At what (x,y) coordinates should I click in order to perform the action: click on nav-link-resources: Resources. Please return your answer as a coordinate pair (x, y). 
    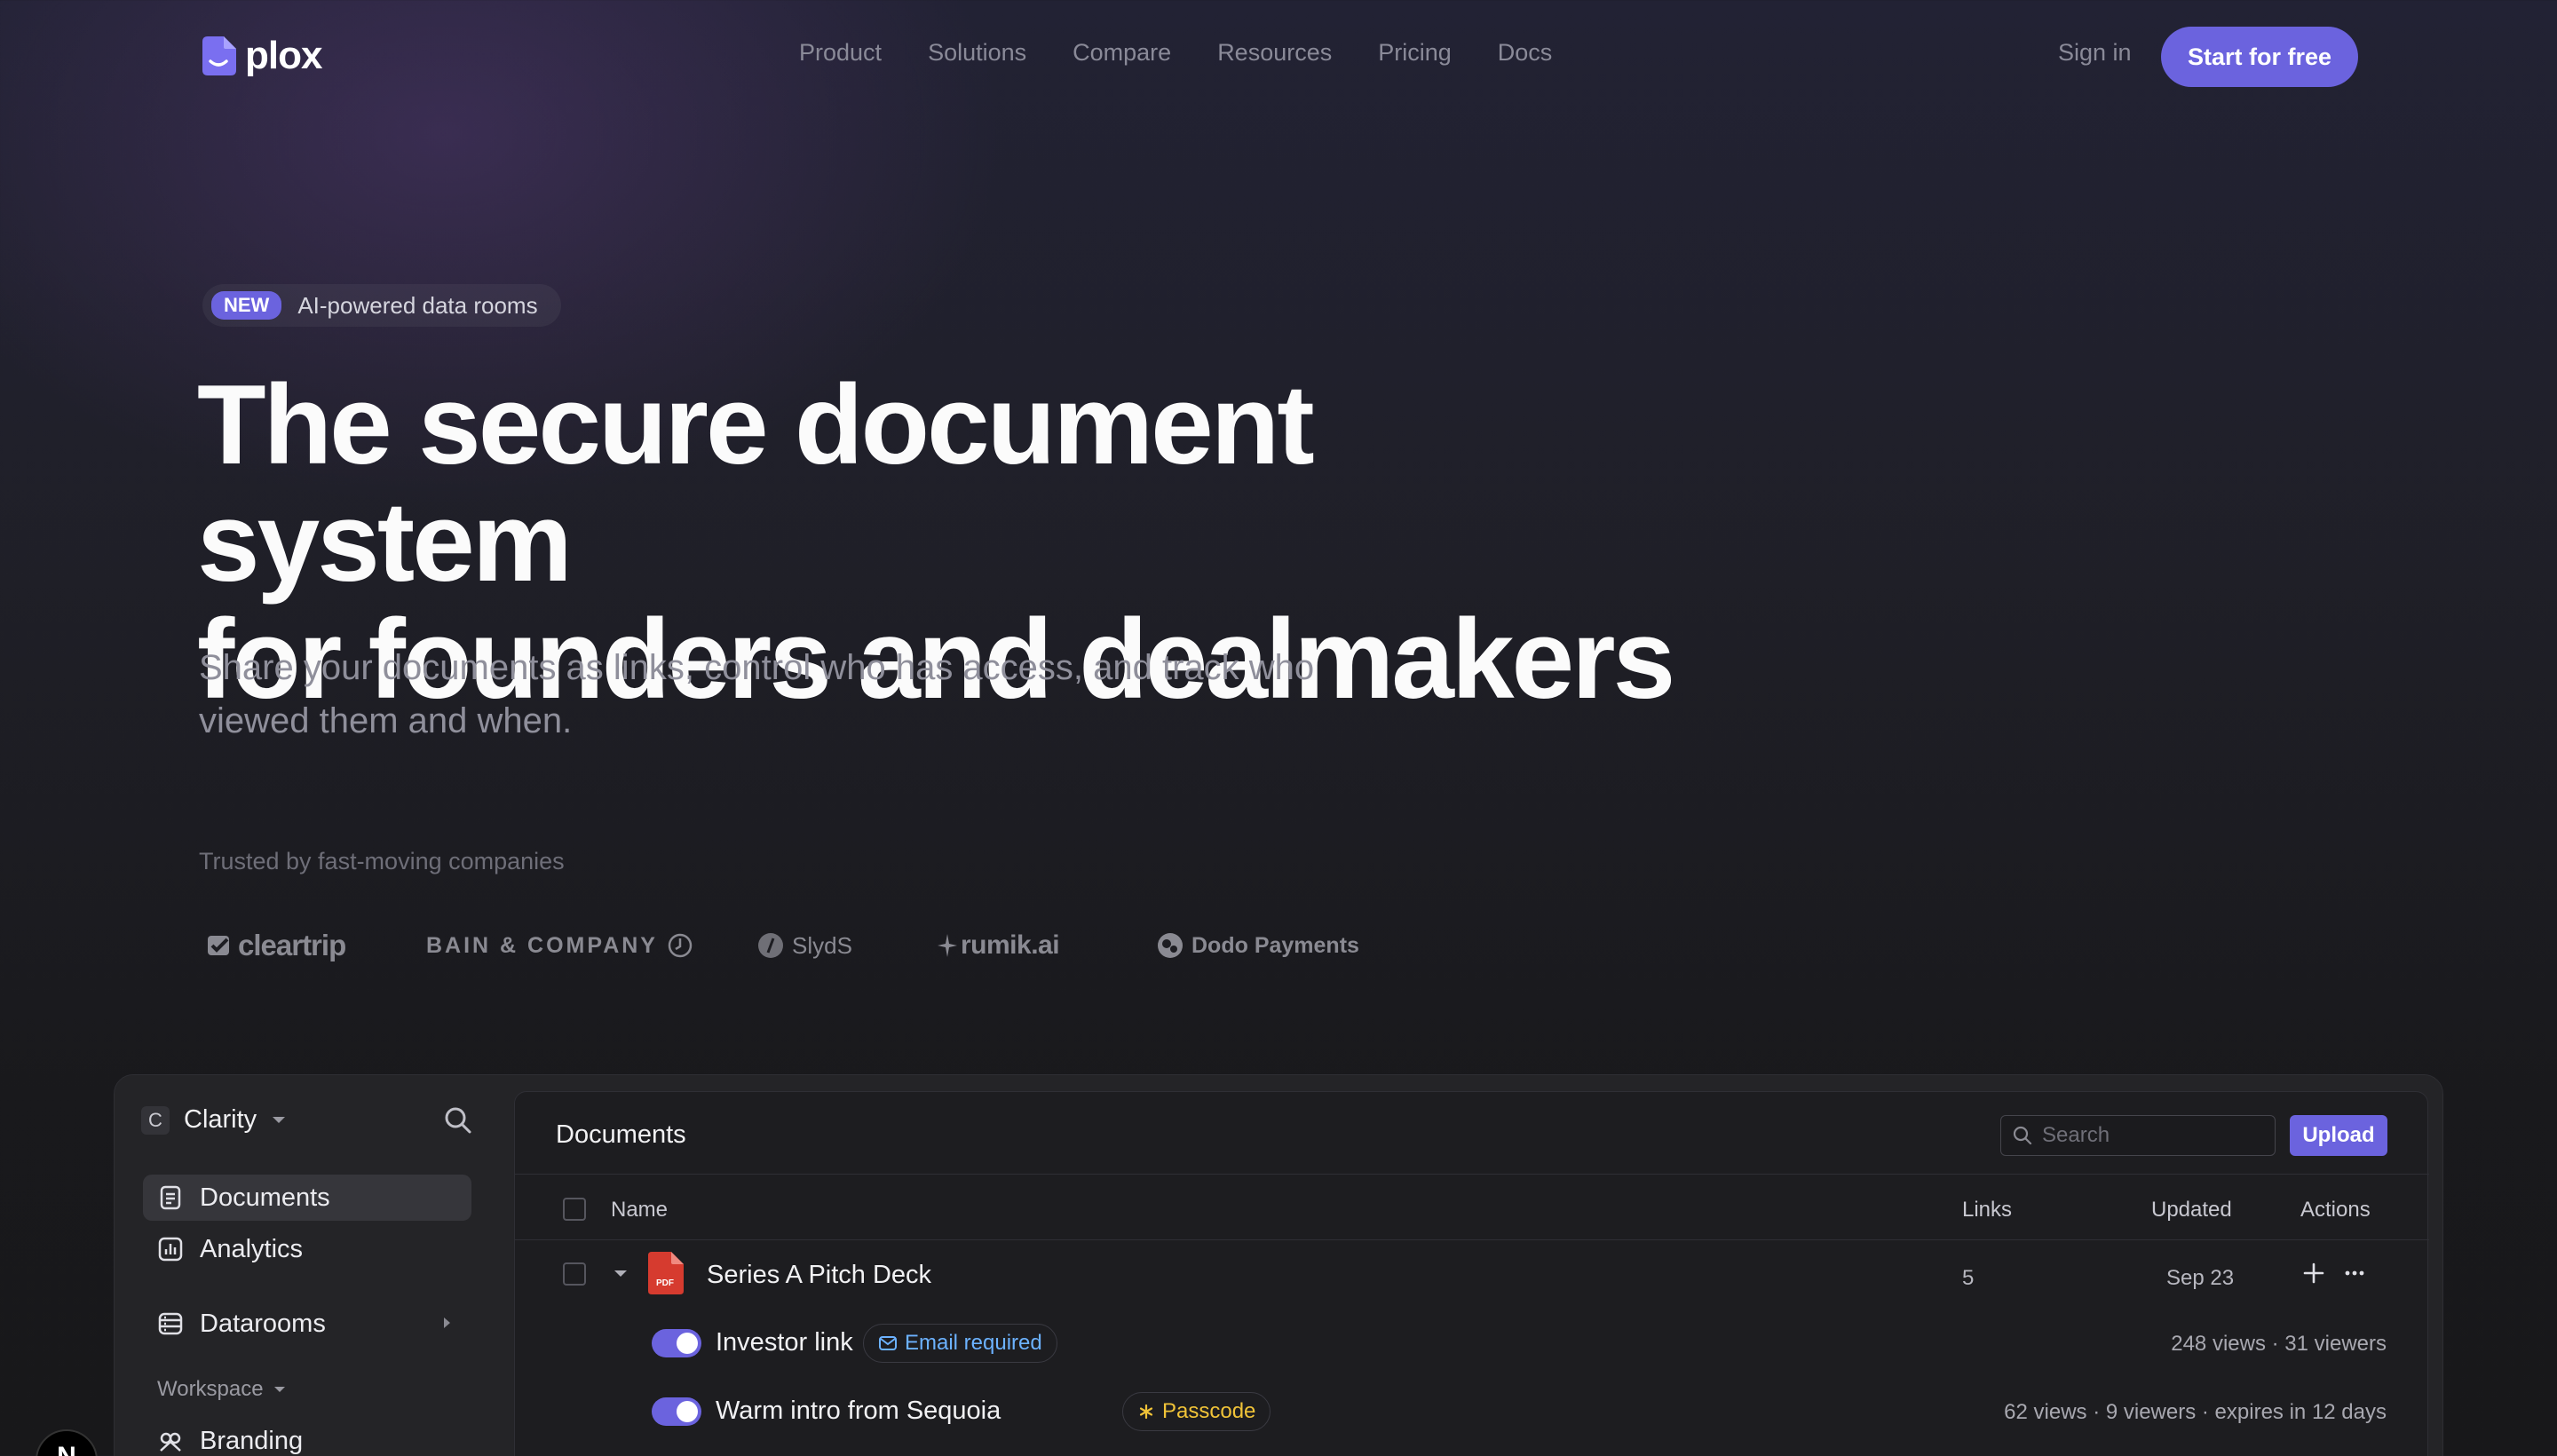
    Looking at the image, I should click on (1274, 53).